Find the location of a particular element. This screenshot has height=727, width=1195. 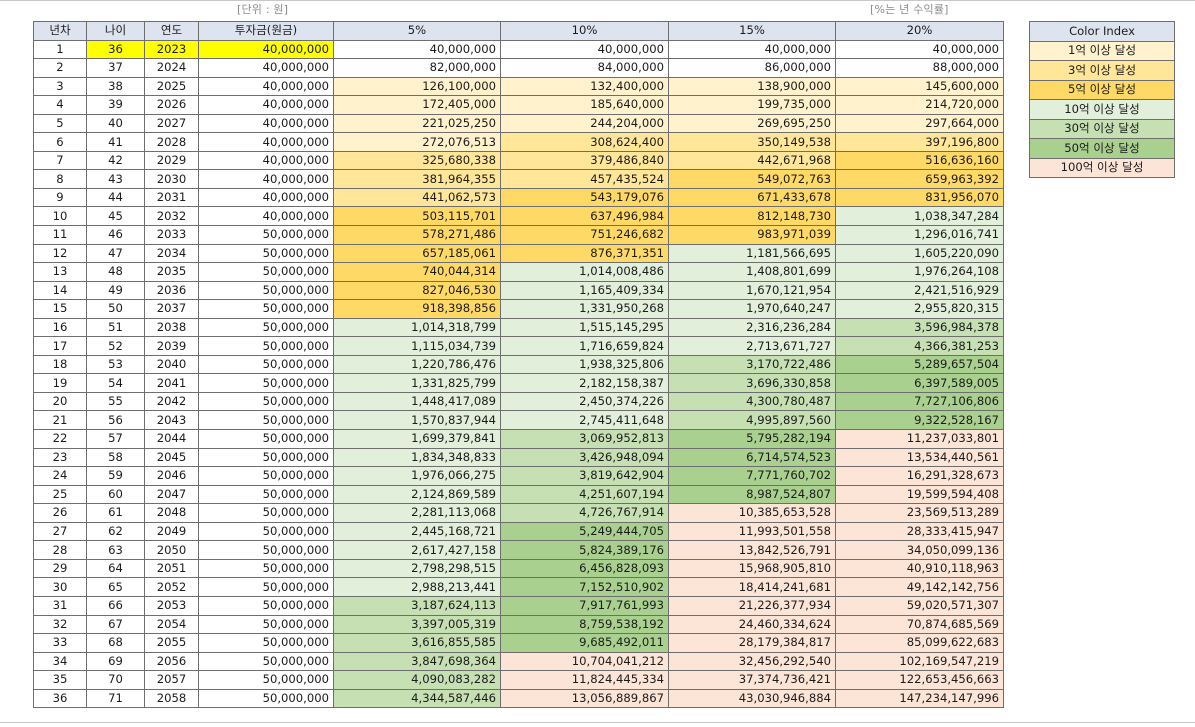

cell-year: 2041 is located at coordinates (171, 383).